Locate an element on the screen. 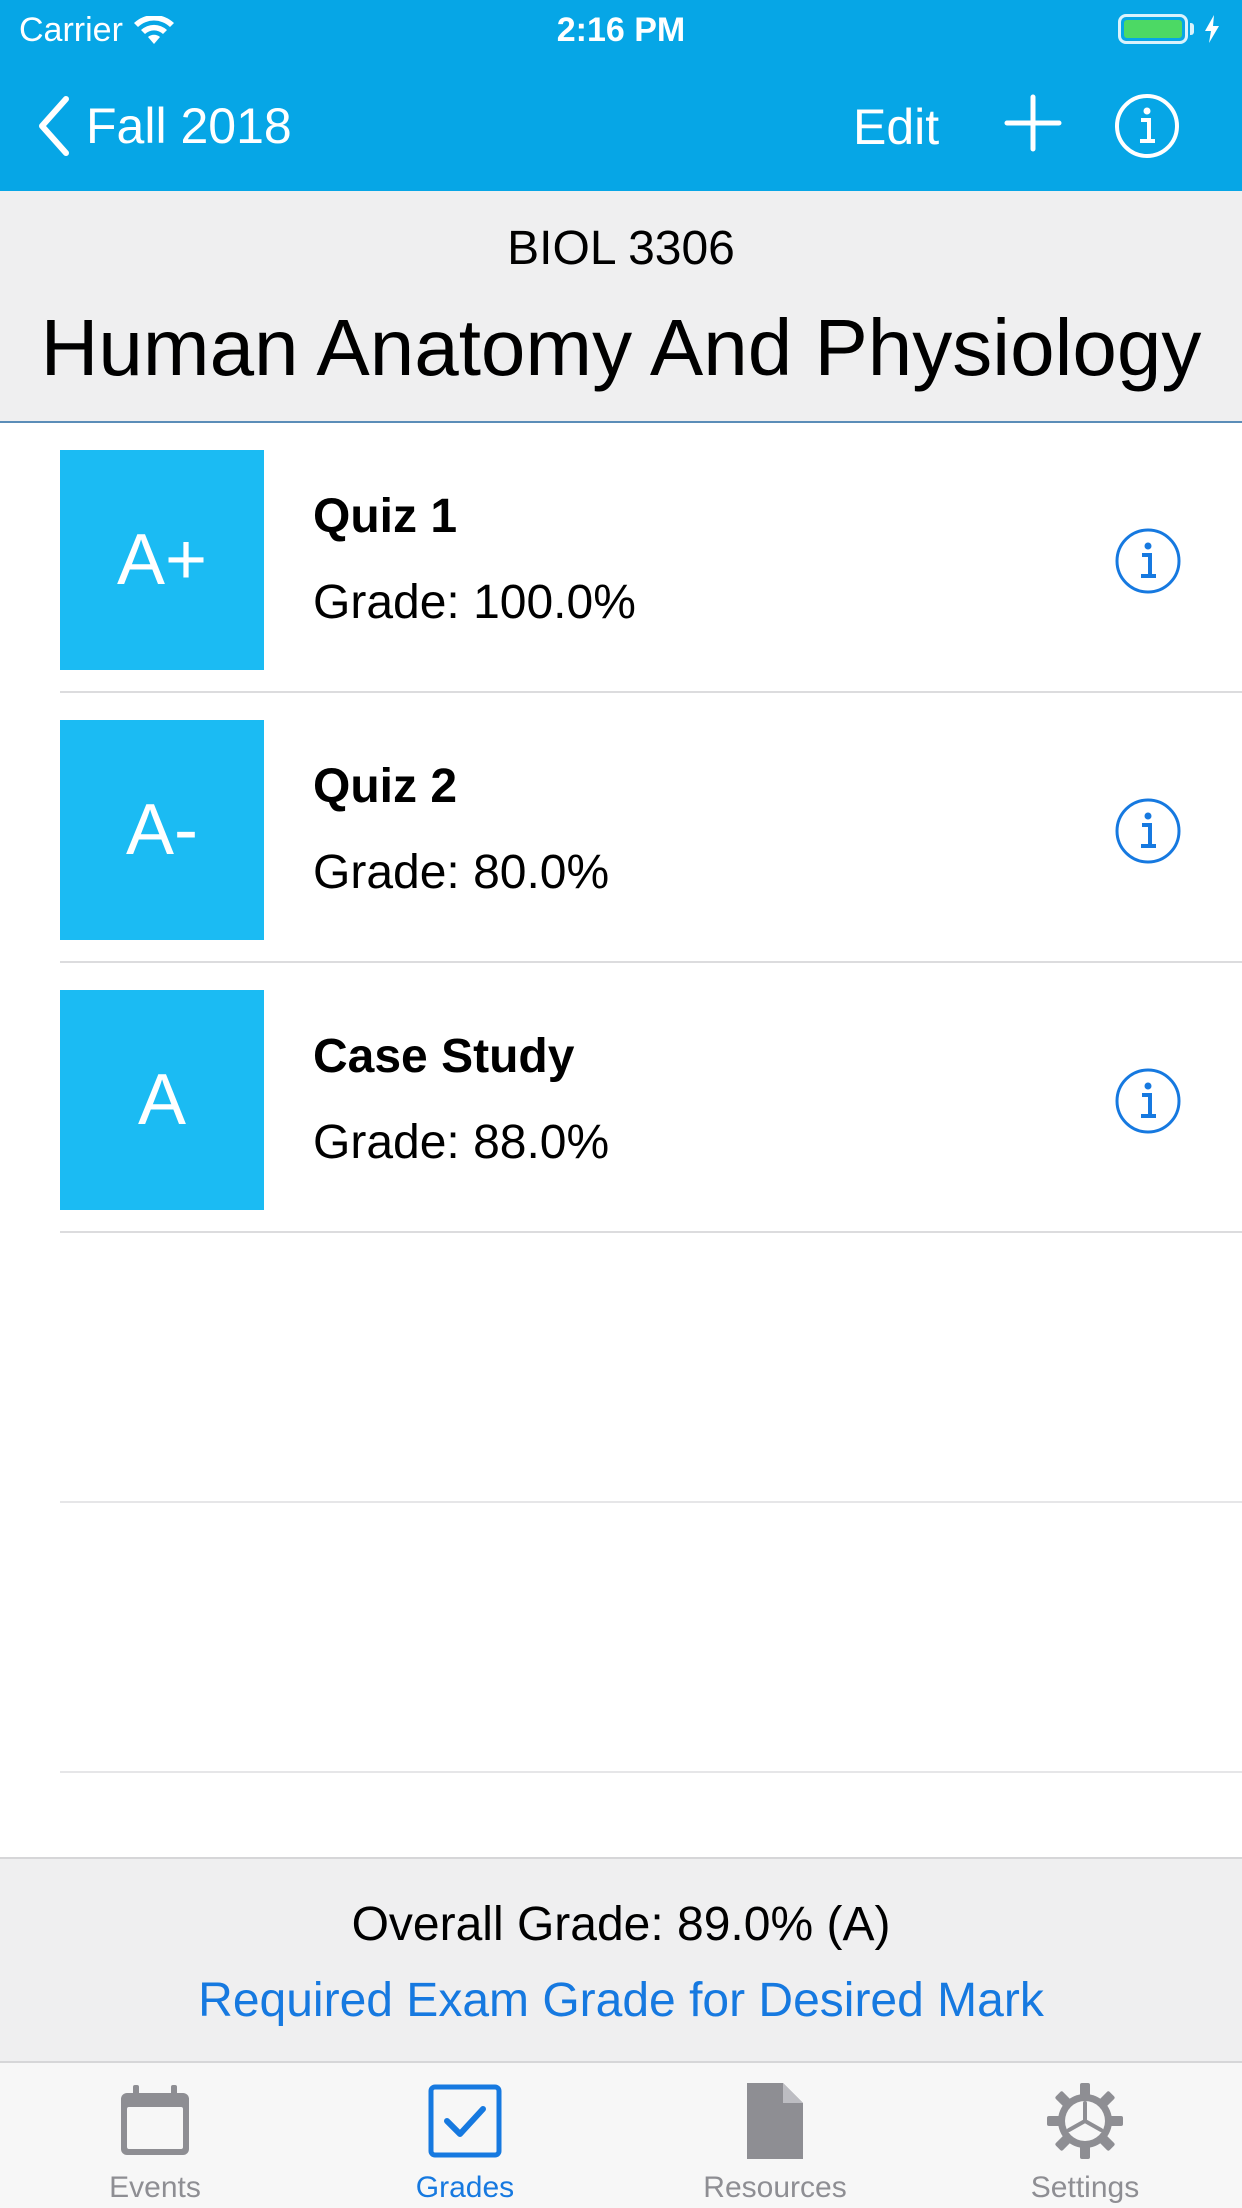  tab-events: Events is located at coordinates (155, 2135).